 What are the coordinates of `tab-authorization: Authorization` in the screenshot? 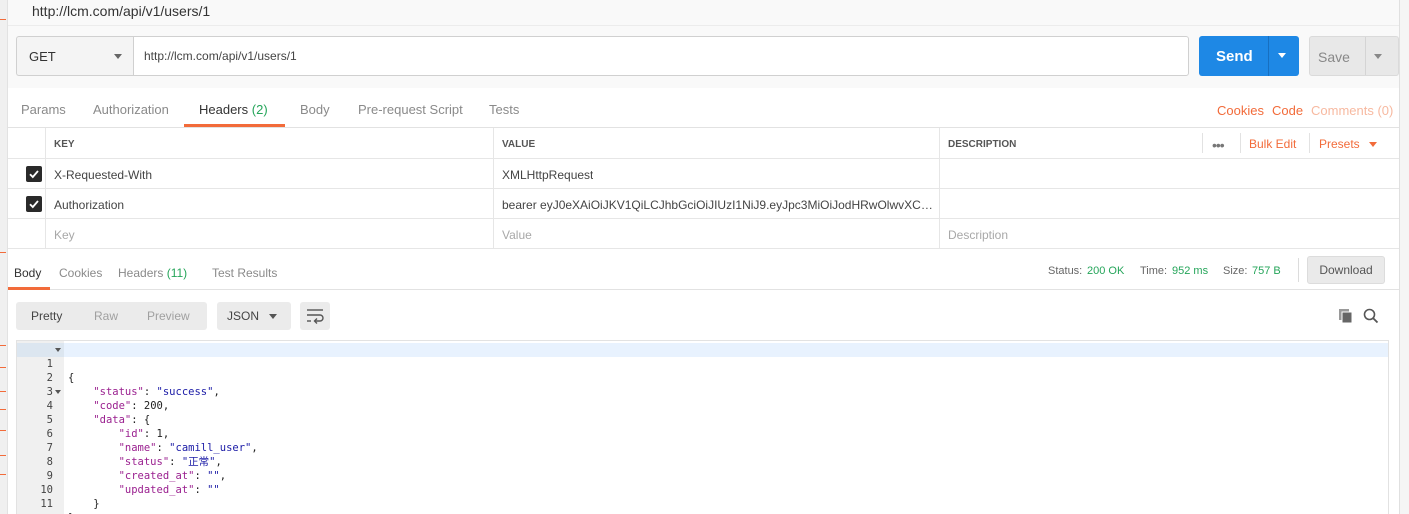 It's located at (131, 109).